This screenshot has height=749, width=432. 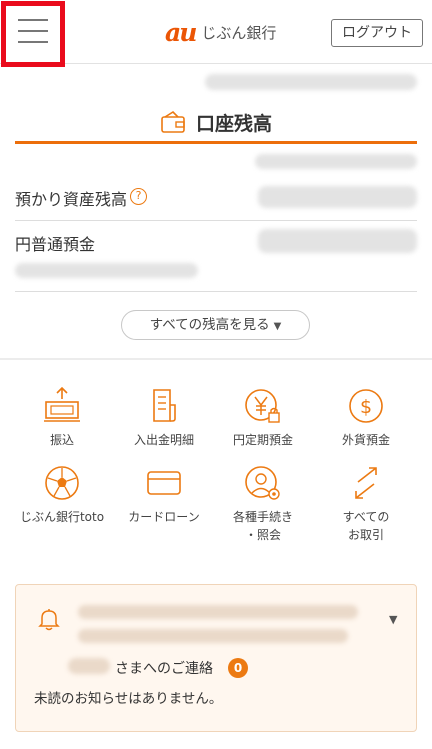 I want to click on menu-item-toto: じぶん銀行toto, so click(x=62, y=495).